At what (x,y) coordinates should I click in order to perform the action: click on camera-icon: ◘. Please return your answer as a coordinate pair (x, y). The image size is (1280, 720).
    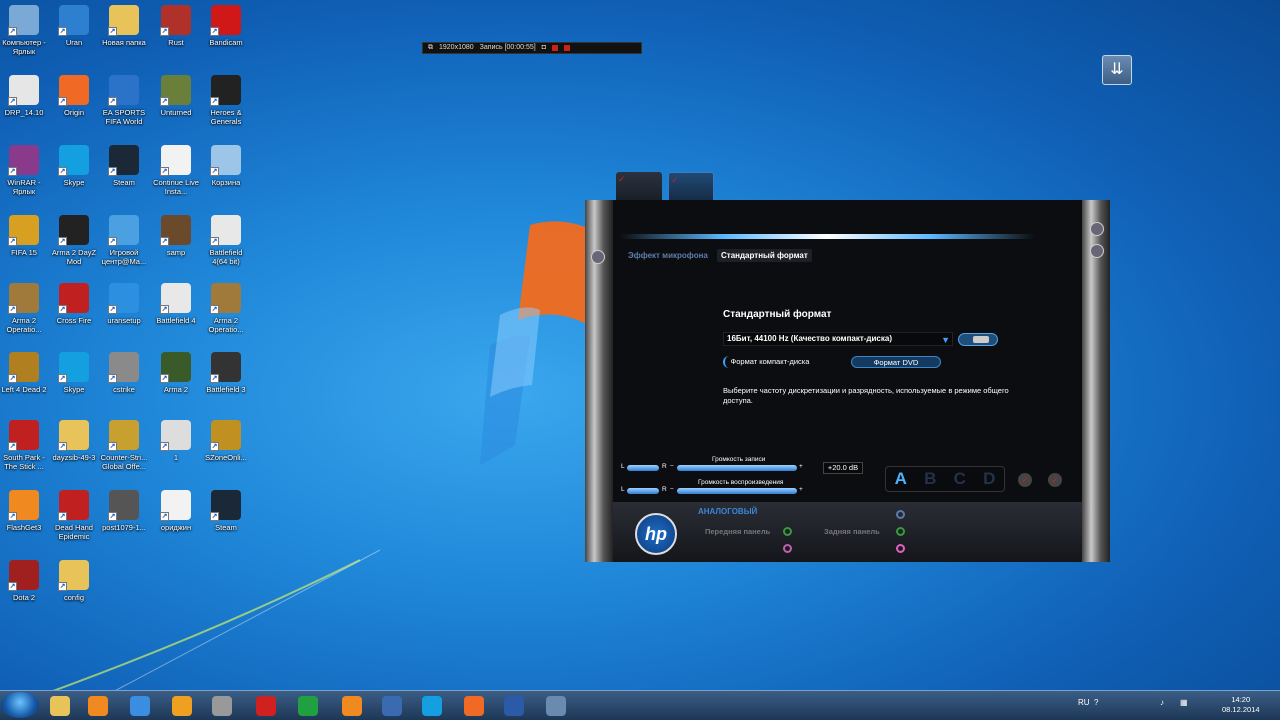
    Looking at the image, I should click on (544, 48).